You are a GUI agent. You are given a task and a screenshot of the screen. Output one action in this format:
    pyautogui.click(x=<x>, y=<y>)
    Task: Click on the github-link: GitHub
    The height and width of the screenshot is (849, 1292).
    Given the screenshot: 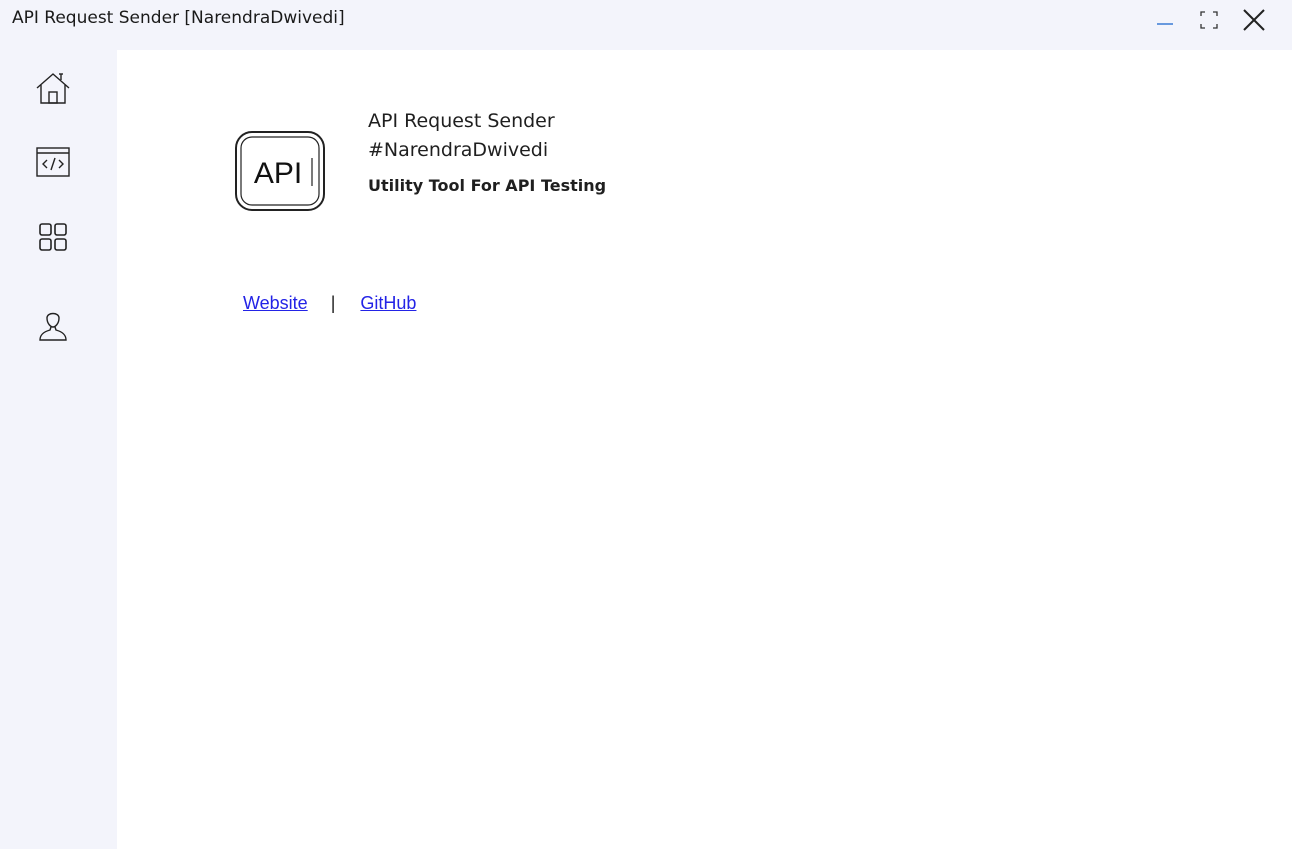 What is the action you would take?
    pyautogui.click(x=388, y=303)
    